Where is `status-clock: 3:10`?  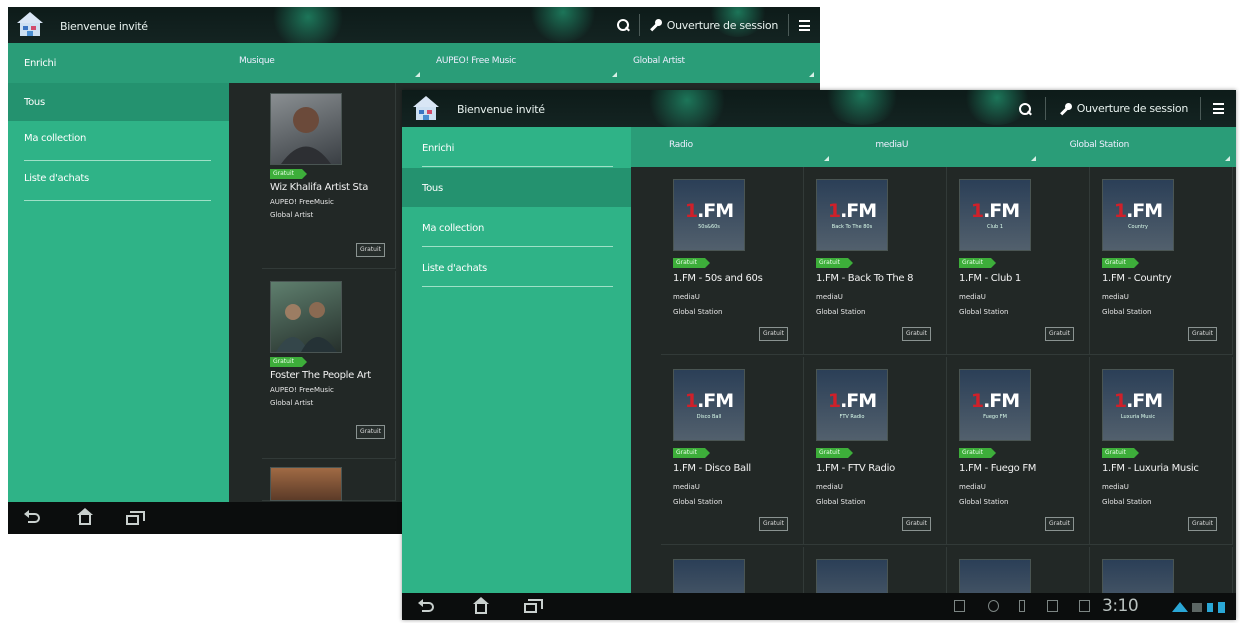 status-clock: 3:10 is located at coordinates (1120, 606).